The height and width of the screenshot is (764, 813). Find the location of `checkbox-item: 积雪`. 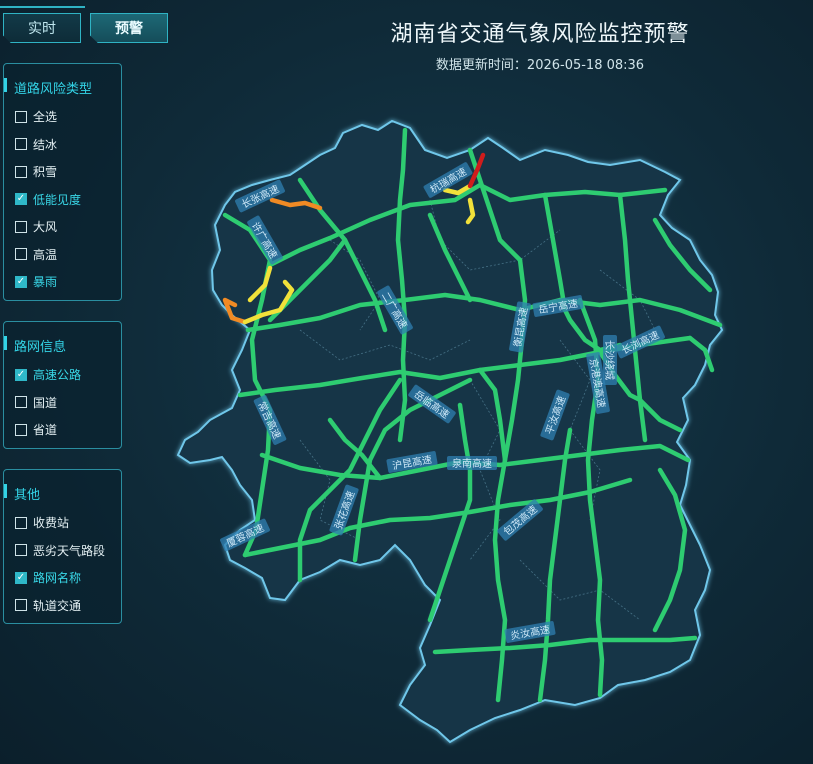

checkbox-item: 积雪 is located at coordinates (62, 172).